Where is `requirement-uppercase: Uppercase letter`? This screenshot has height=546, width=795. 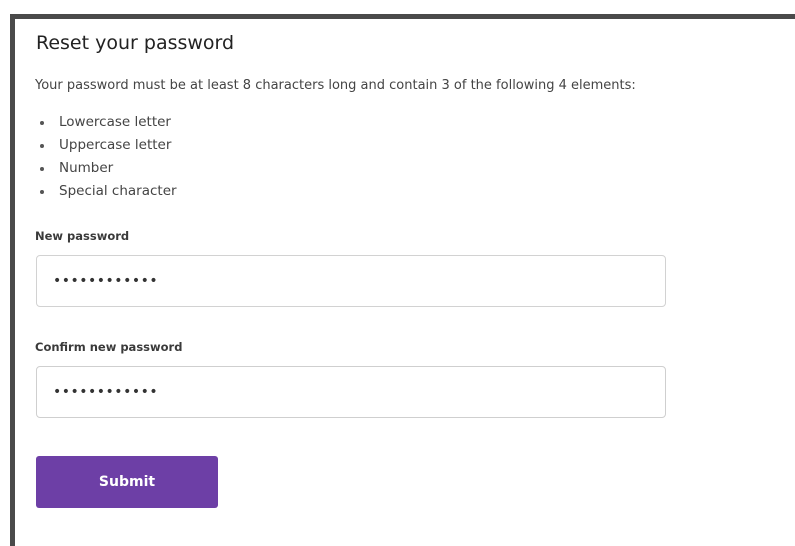 requirement-uppercase: Uppercase letter is located at coordinates (106, 145).